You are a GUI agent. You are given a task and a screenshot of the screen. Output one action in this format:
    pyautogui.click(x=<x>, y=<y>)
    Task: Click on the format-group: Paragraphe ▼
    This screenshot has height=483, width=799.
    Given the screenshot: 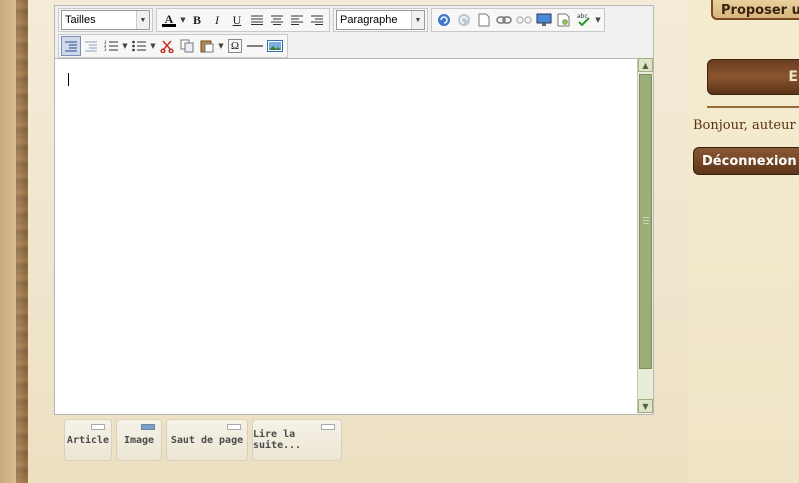 What is the action you would take?
    pyautogui.click(x=380, y=20)
    